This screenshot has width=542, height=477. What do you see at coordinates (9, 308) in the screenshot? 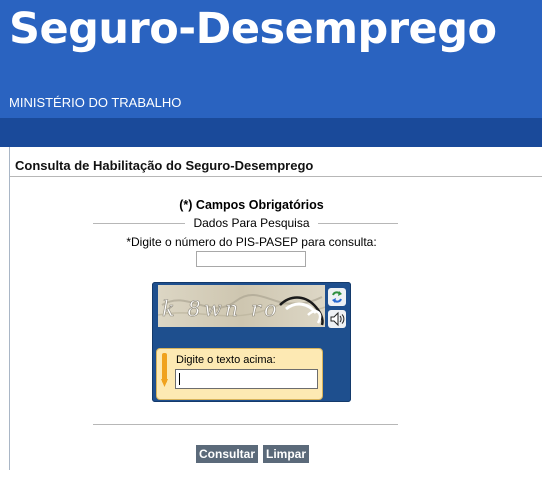
I see `content-left-border` at bounding box center [9, 308].